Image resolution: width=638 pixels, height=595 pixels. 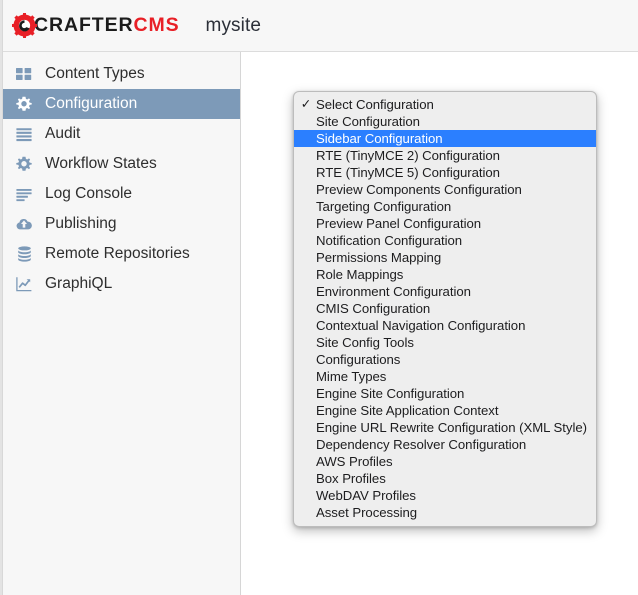 I want to click on app-header: CRAFTERCMS mysite, so click(x=320, y=26).